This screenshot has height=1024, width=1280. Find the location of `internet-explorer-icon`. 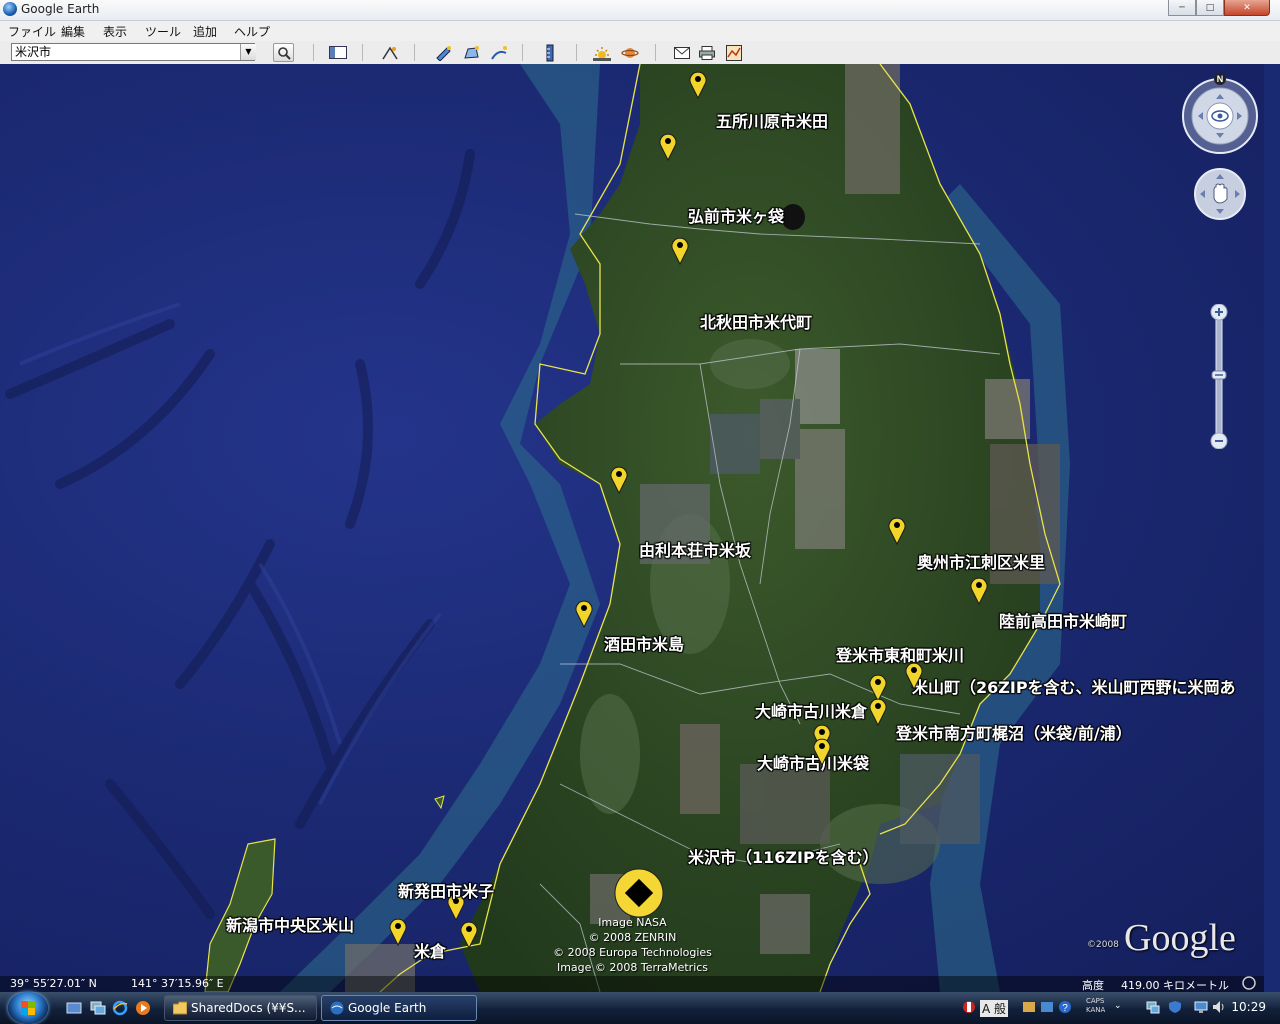

internet-explorer-icon is located at coordinates (120, 1008).